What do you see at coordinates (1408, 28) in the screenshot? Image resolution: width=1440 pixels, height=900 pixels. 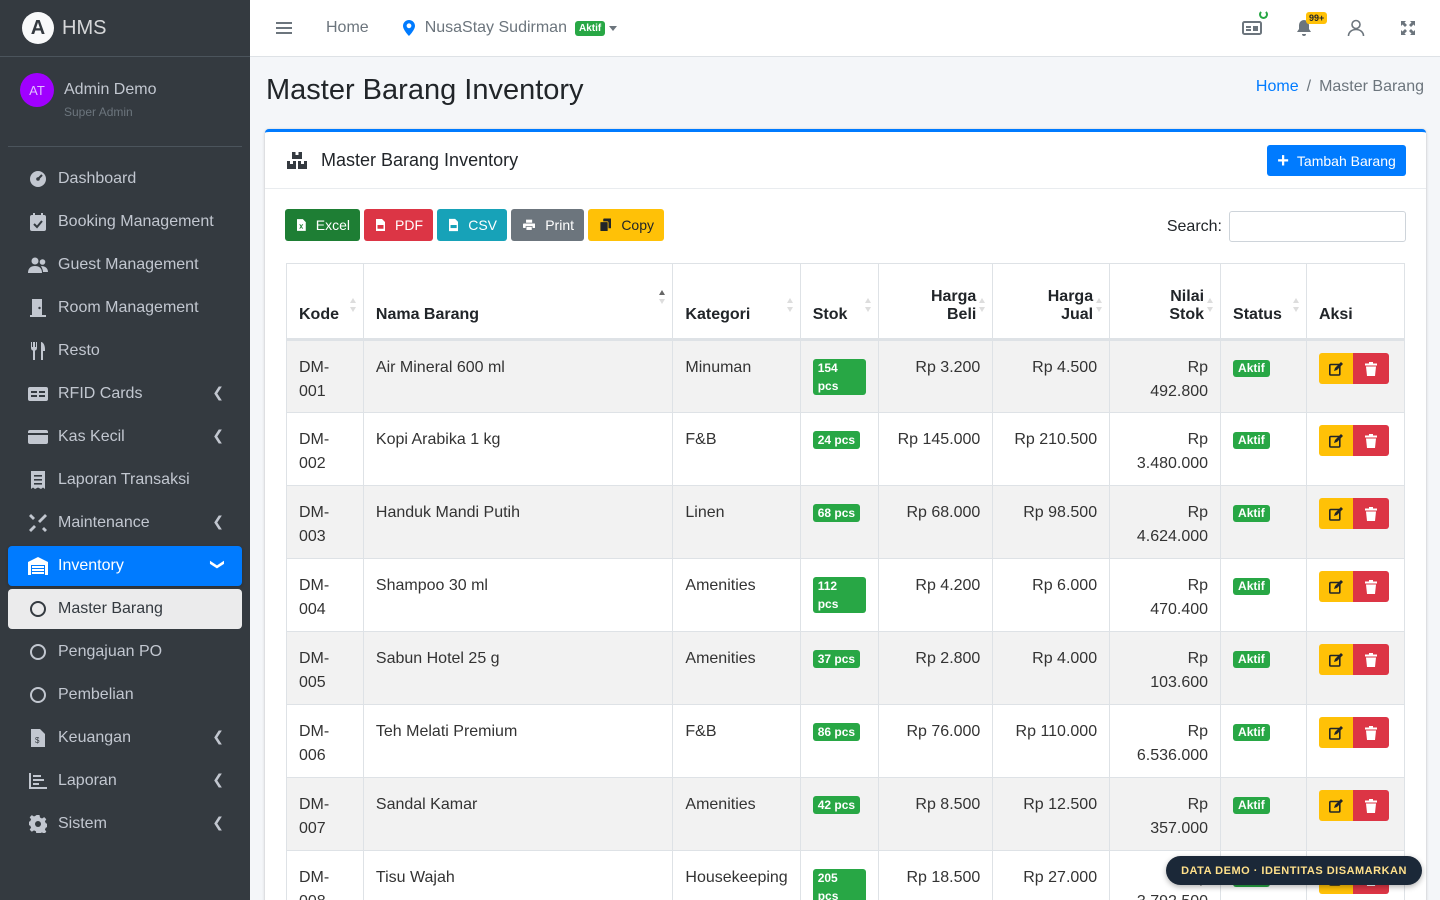 I see `fullscreen-icon` at bounding box center [1408, 28].